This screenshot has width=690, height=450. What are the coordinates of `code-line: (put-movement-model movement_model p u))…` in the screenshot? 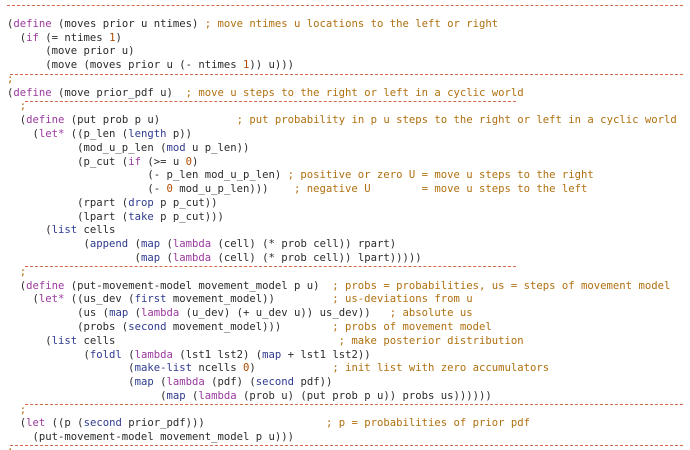 It's located at (151, 437).